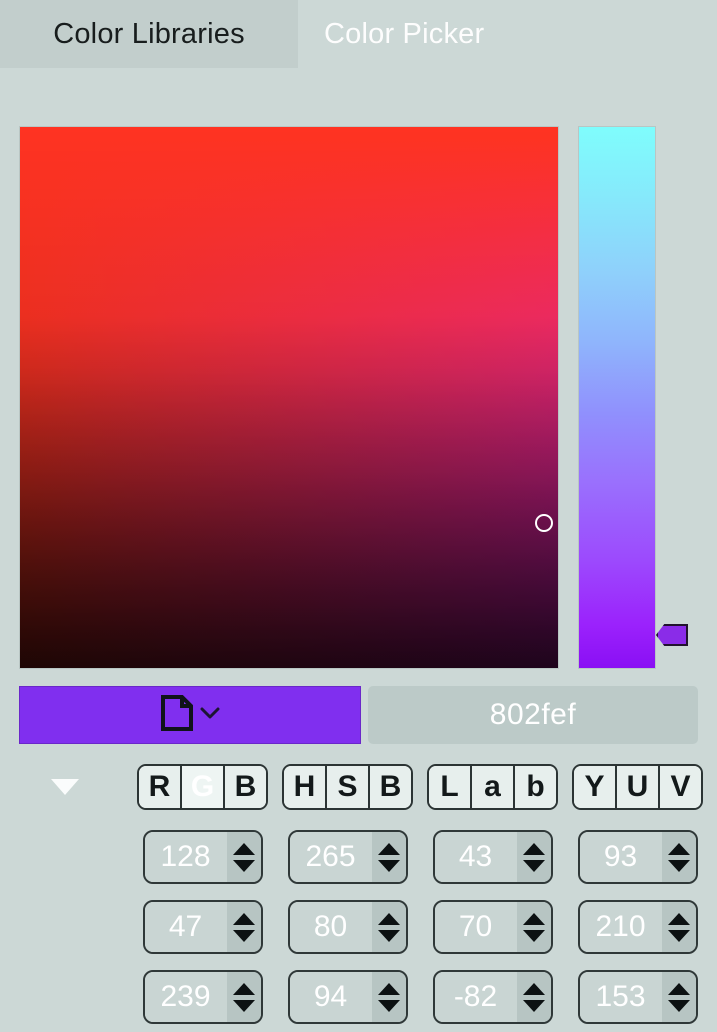  I want to click on seg-cell-g: G, so click(203, 787).